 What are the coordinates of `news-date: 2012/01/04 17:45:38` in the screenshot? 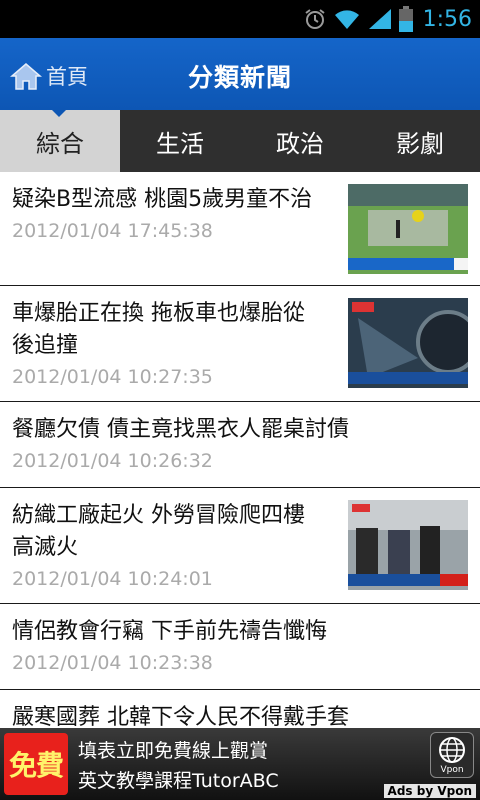 It's located at (112, 231).